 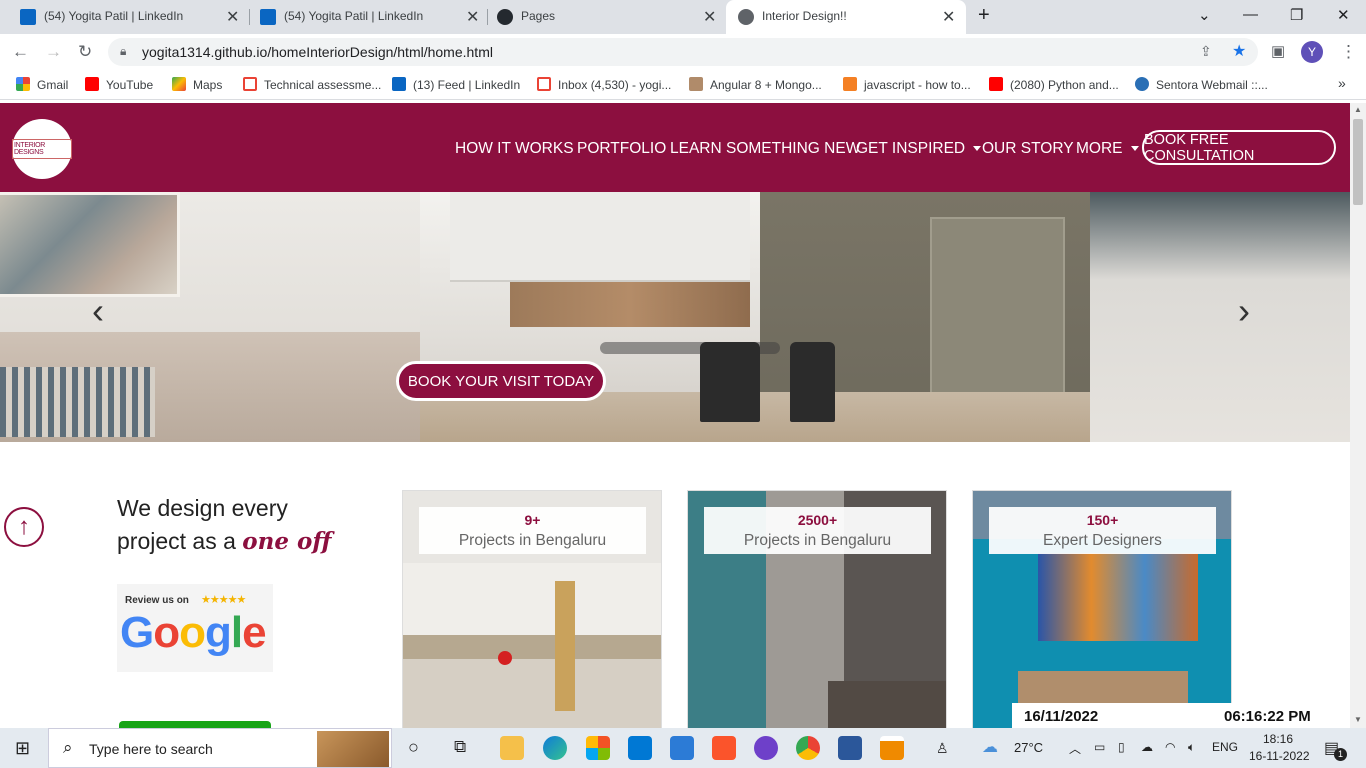 I want to click on battery-icon: ▯, so click(x=1121, y=747).